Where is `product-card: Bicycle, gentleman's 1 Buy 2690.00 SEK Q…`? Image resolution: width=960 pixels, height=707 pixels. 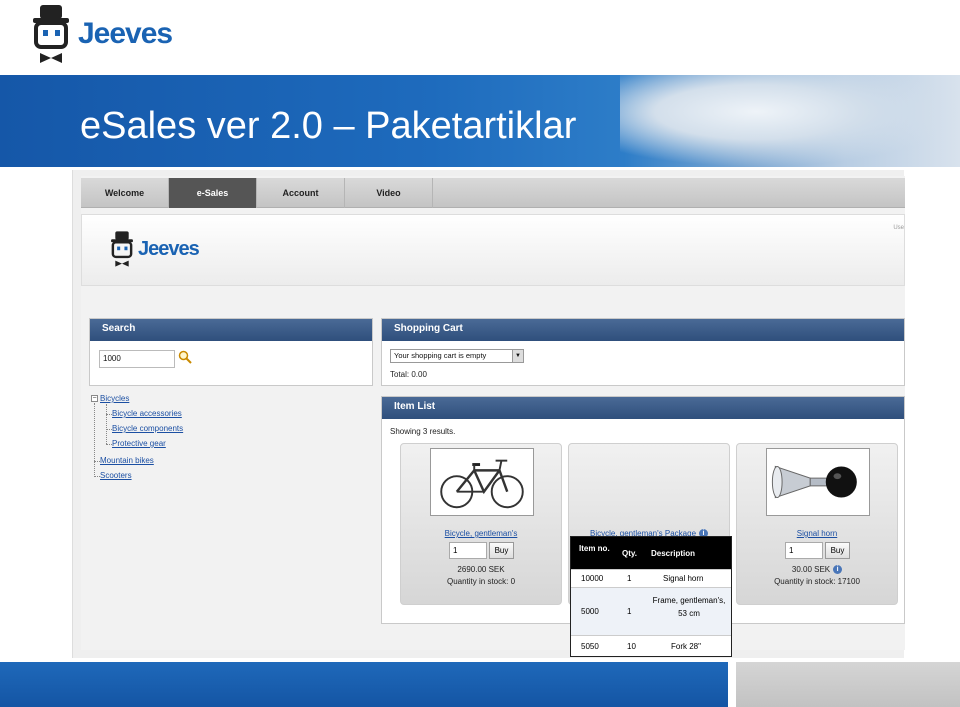
product-card: Bicycle, gentleman's 1 Buy 2690.00 SEK Q… is located at coordinates (481, 524).